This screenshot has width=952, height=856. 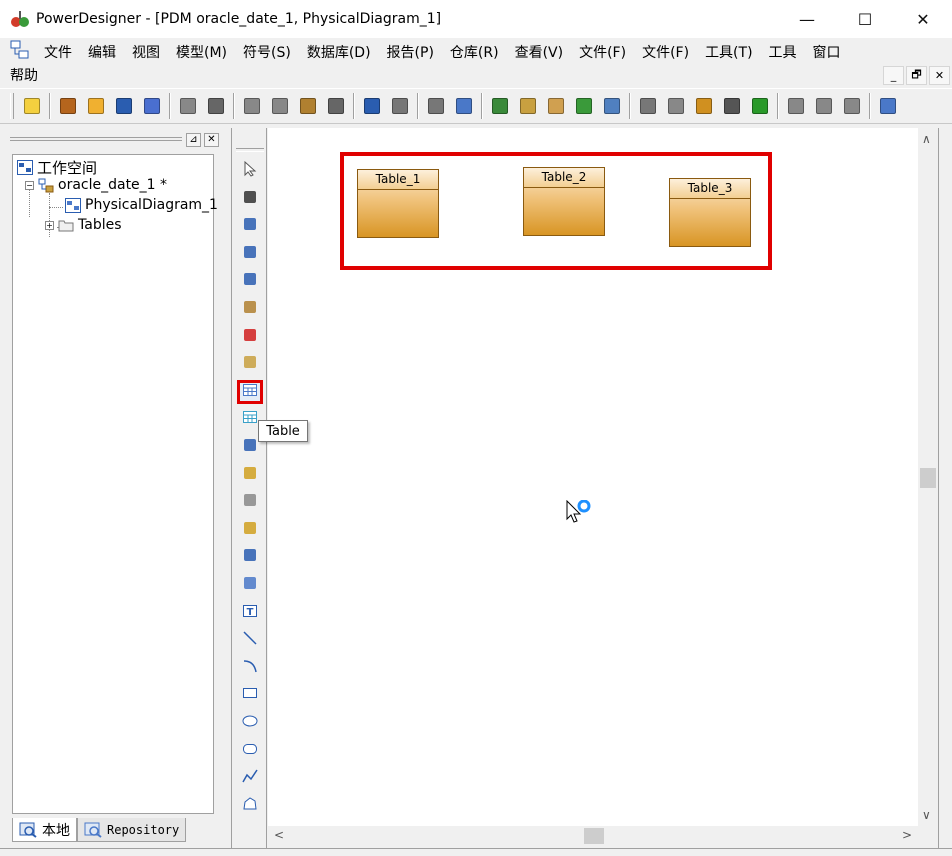 I want to click on menu-database: 数据库(D), so click(x=339, y=52).